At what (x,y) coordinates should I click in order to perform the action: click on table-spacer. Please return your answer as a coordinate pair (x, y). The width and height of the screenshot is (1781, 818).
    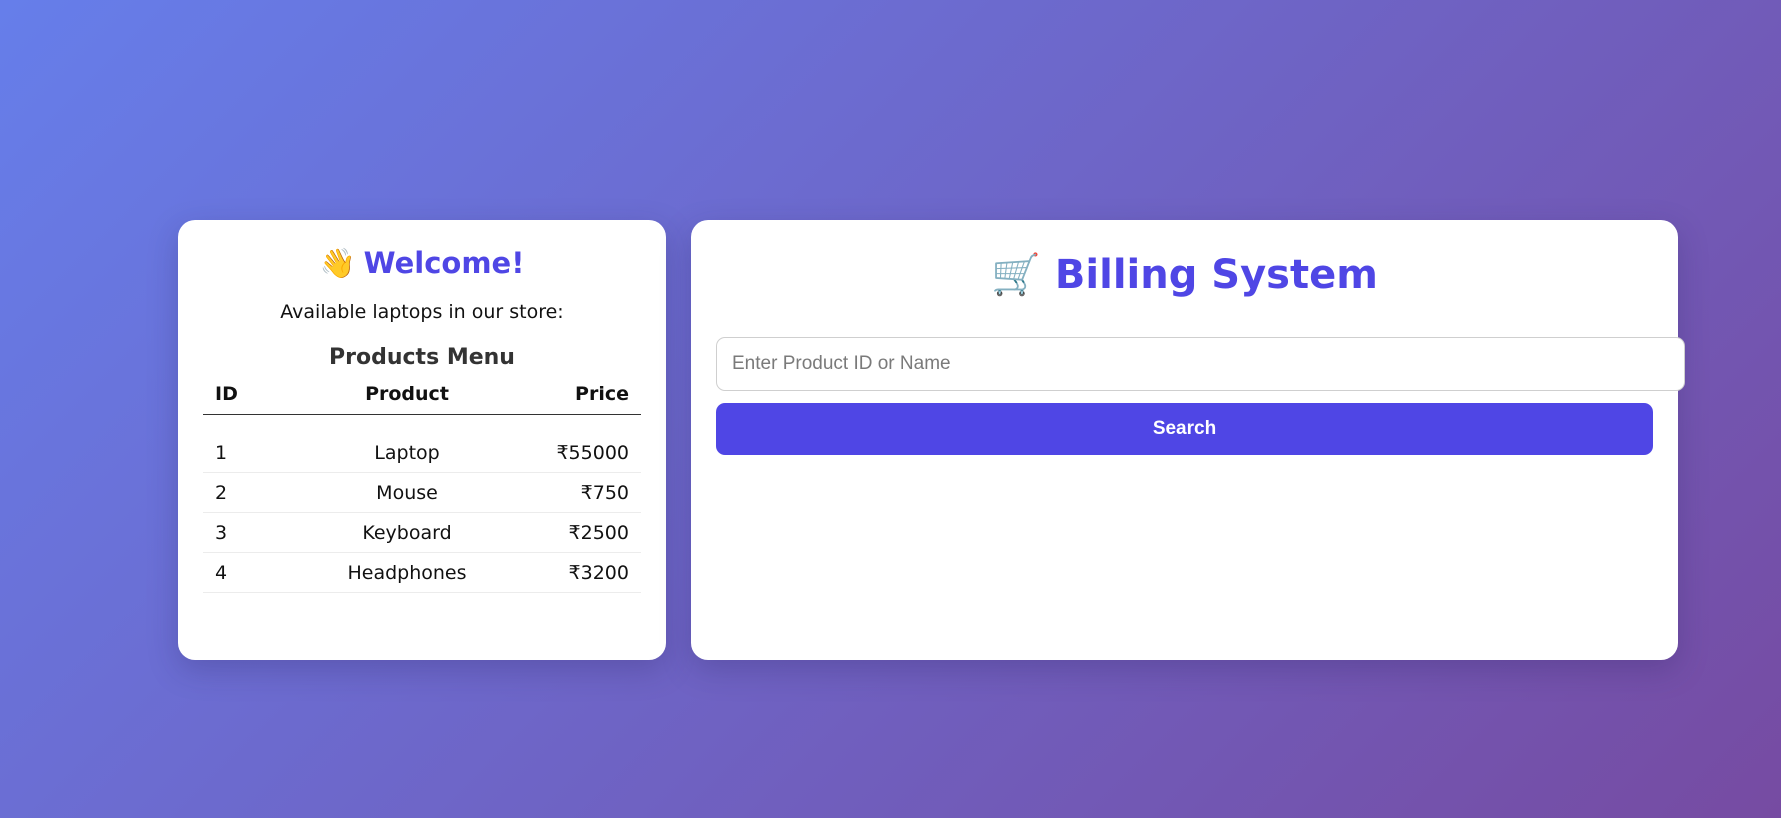
    Looking at the image, I should click on (422, 424).